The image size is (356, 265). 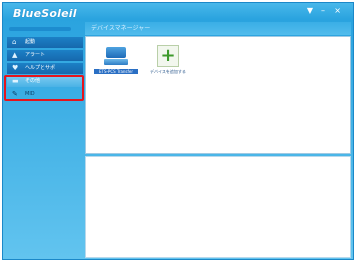 What do you see at coordinates (45, 42) in the screenshot?
I see `sidebar-item-start: ⌂ 起動` at bounding box center [45, 42].